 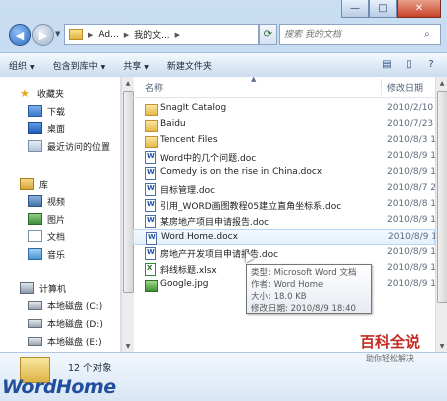 I want to click on library-icon, so click(x=27, y=184).